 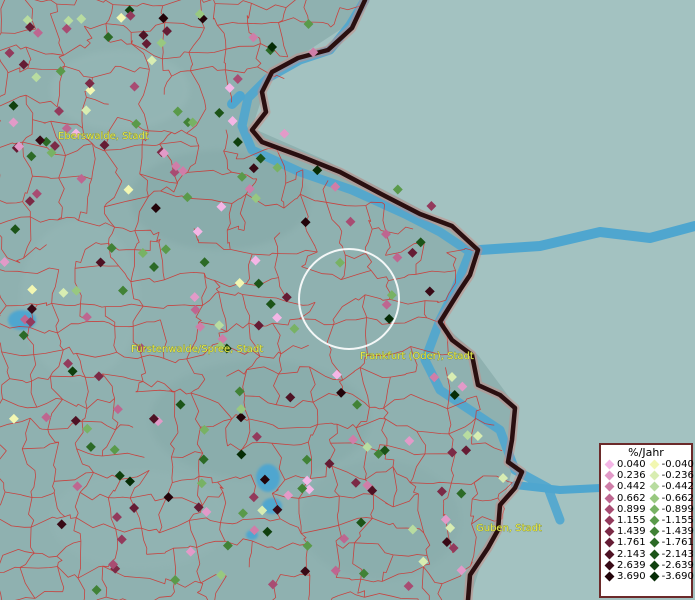 I want to click on legend-label: -0.899, so click(x=677, y=509).